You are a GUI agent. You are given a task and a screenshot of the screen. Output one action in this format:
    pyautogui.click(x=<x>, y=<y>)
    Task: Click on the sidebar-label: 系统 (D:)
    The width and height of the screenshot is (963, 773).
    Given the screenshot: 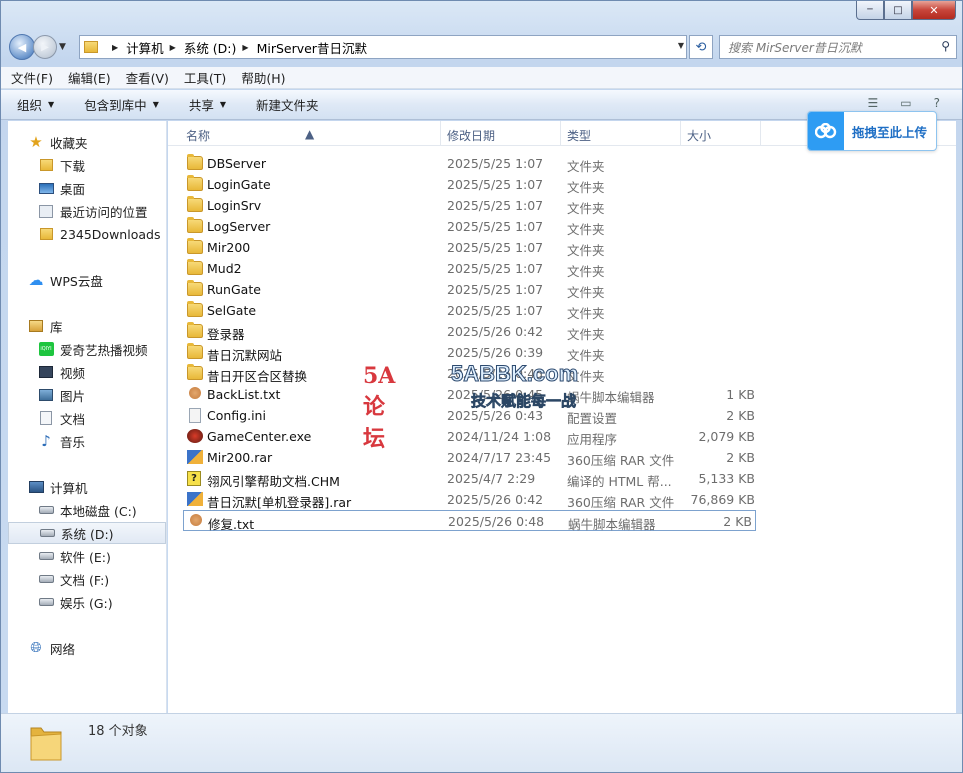 What is the action you would take?
    pyautogui.click(x=87, y=534)
    